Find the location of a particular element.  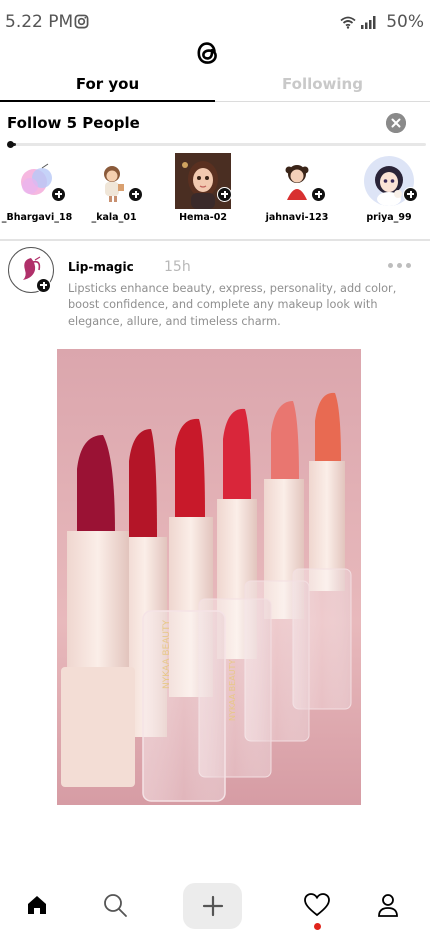

tab-following: Following is located at coordinates (322, 84).